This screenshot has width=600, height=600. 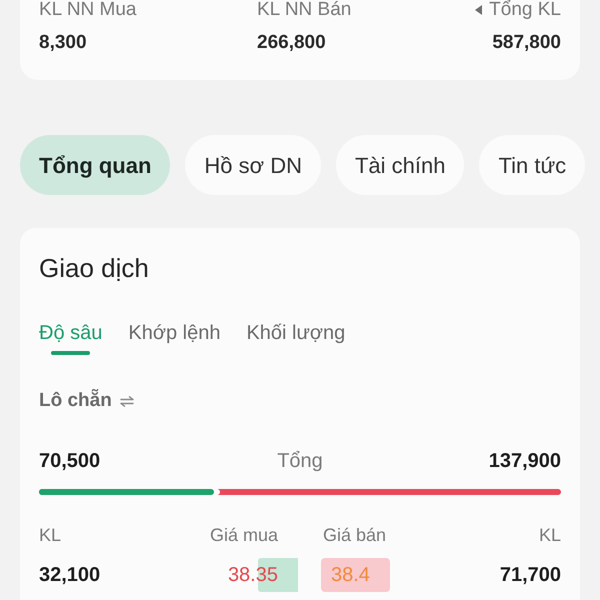 I want to click on card-title: Giao dịch, so click(x=94, y=268).